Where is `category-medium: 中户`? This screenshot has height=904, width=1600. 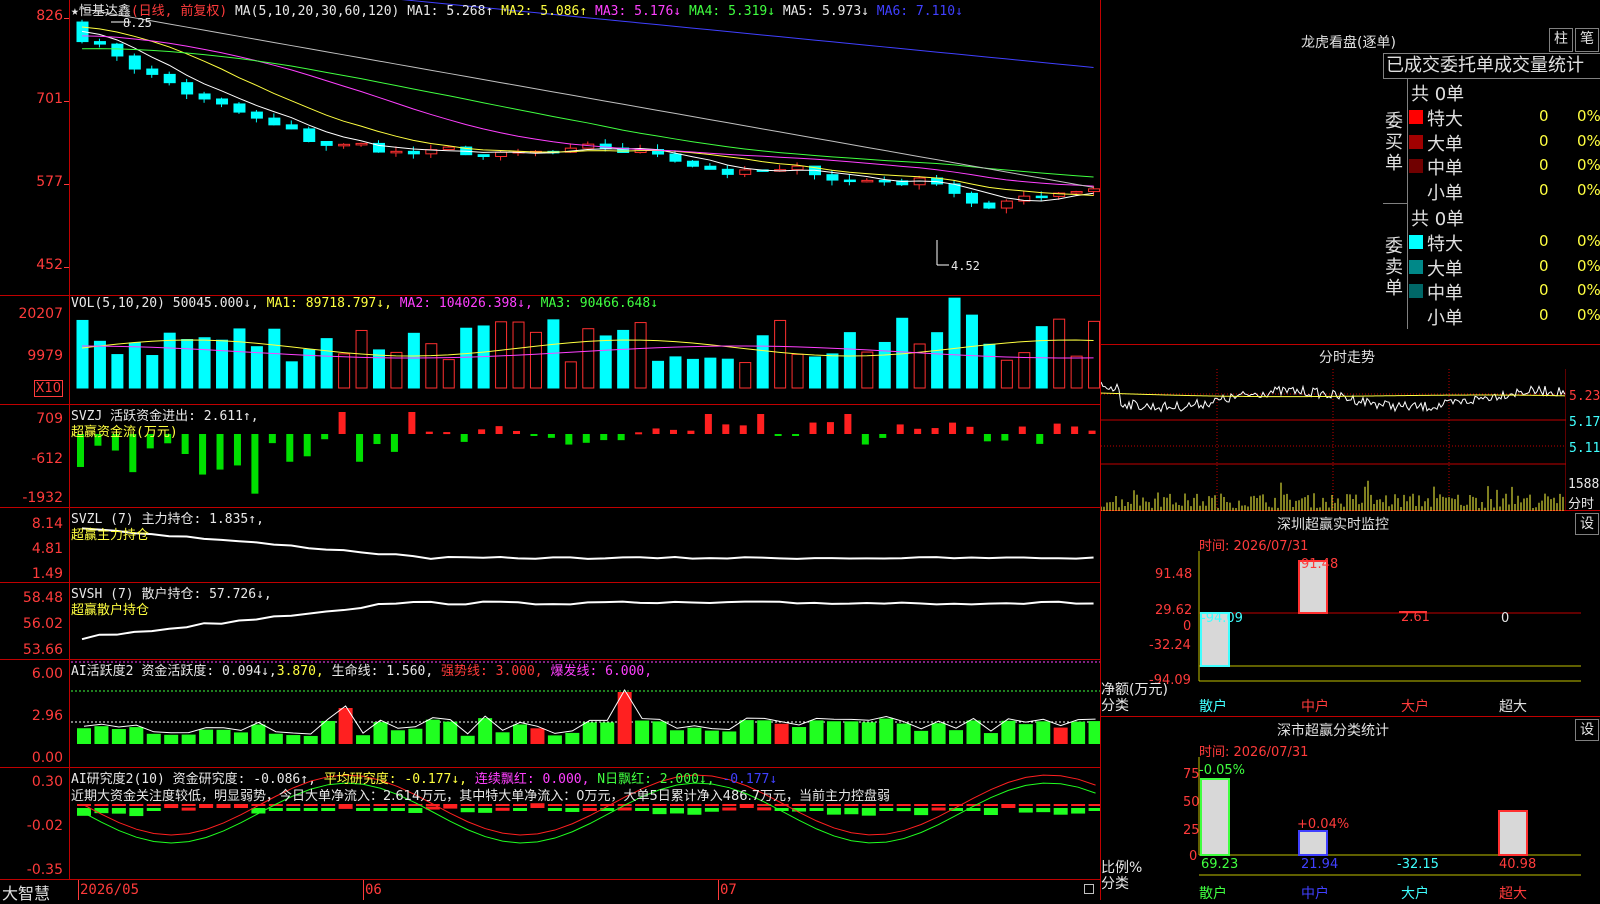 category-medium: 中户 is located at coordinates (1315, 707).